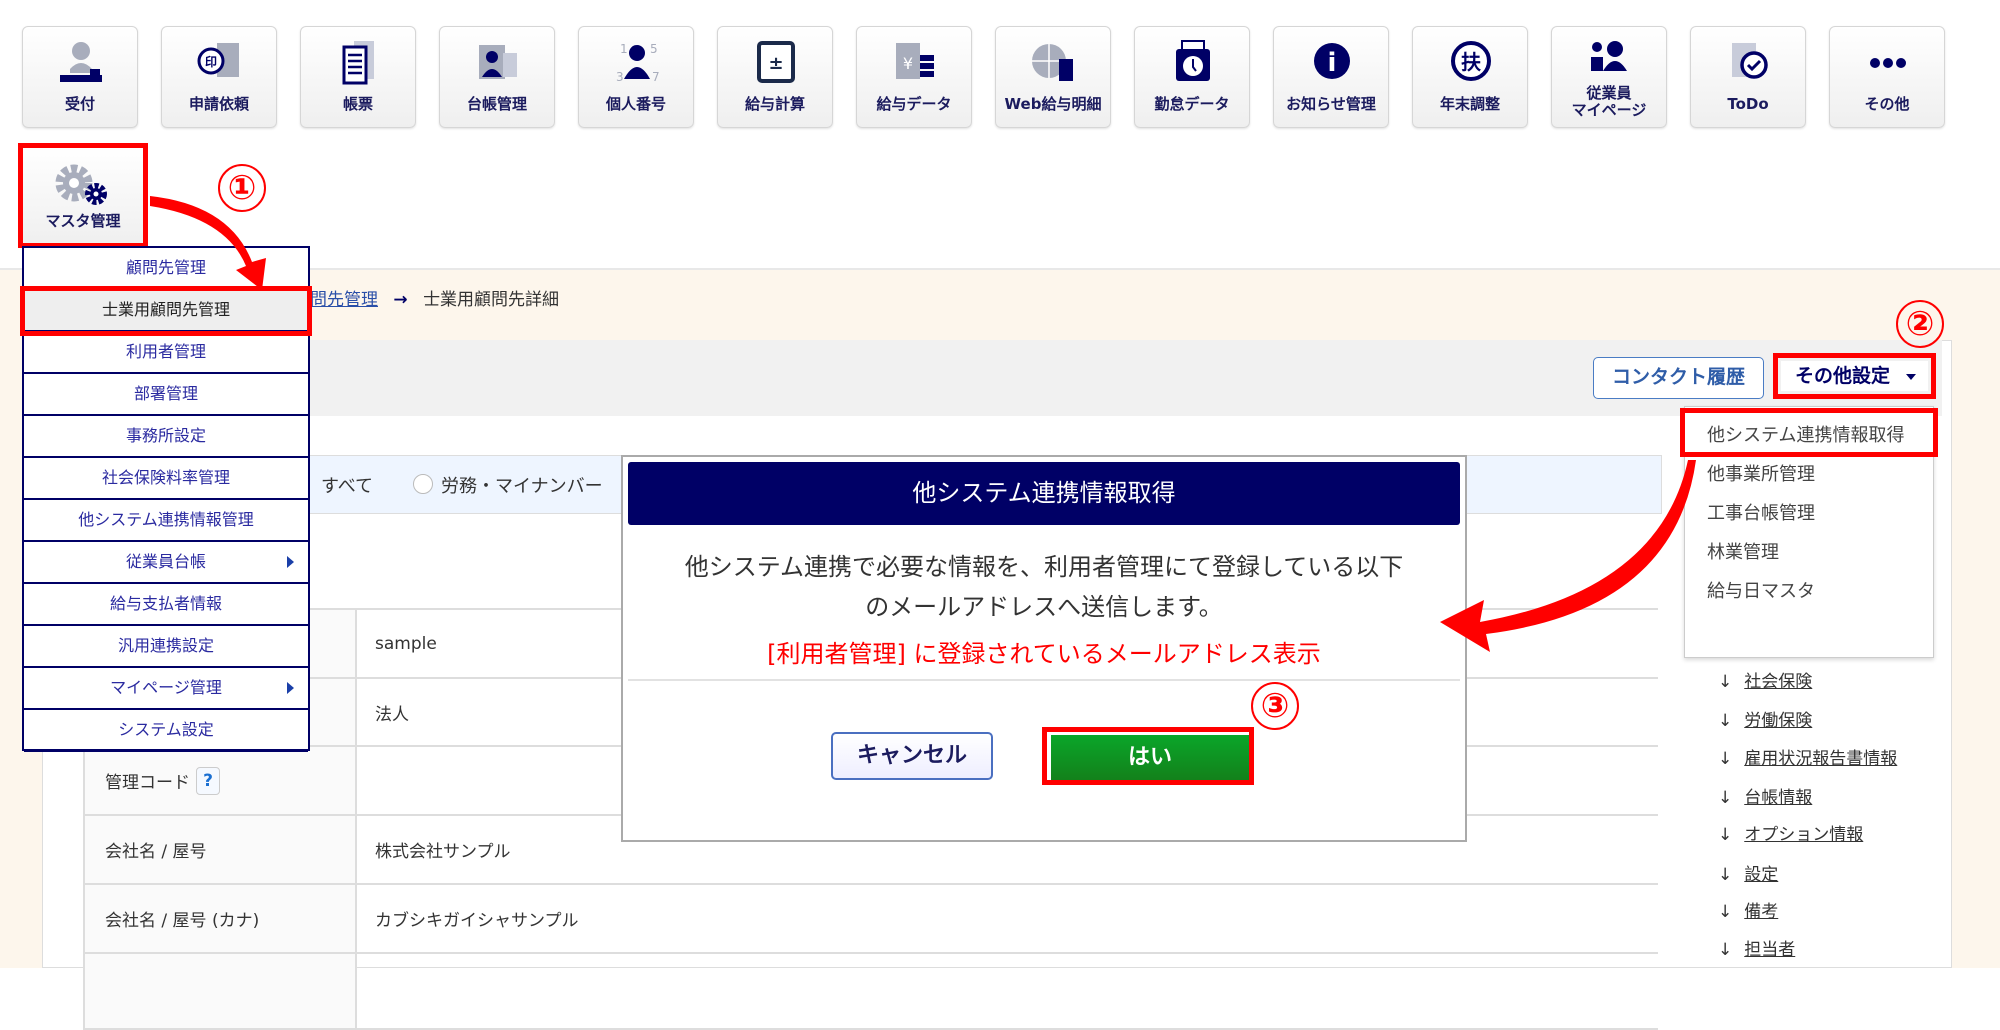 Image resolution: width=2000 pixels, height=1030 pixels. I want to click on personal-number-icon: 1 53 7, so click(638, 63).